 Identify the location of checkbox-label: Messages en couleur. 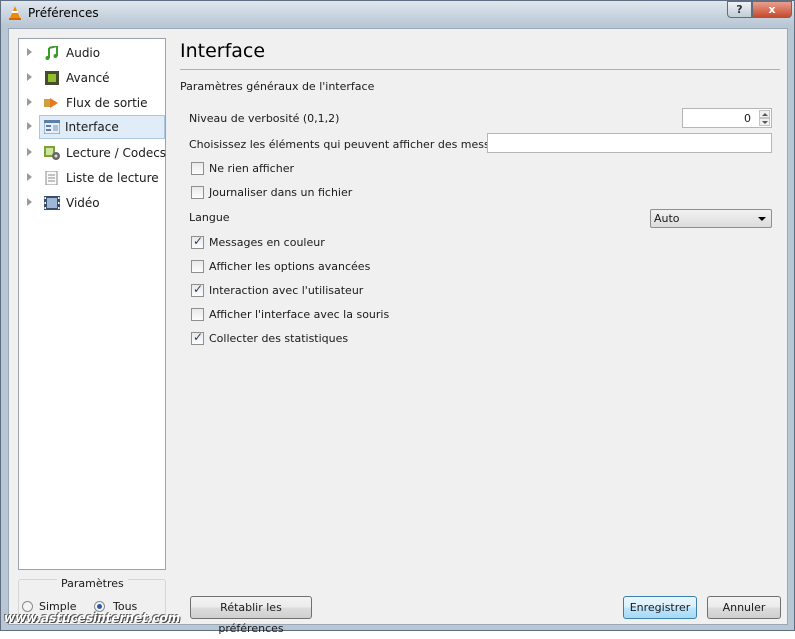
(267, 242).